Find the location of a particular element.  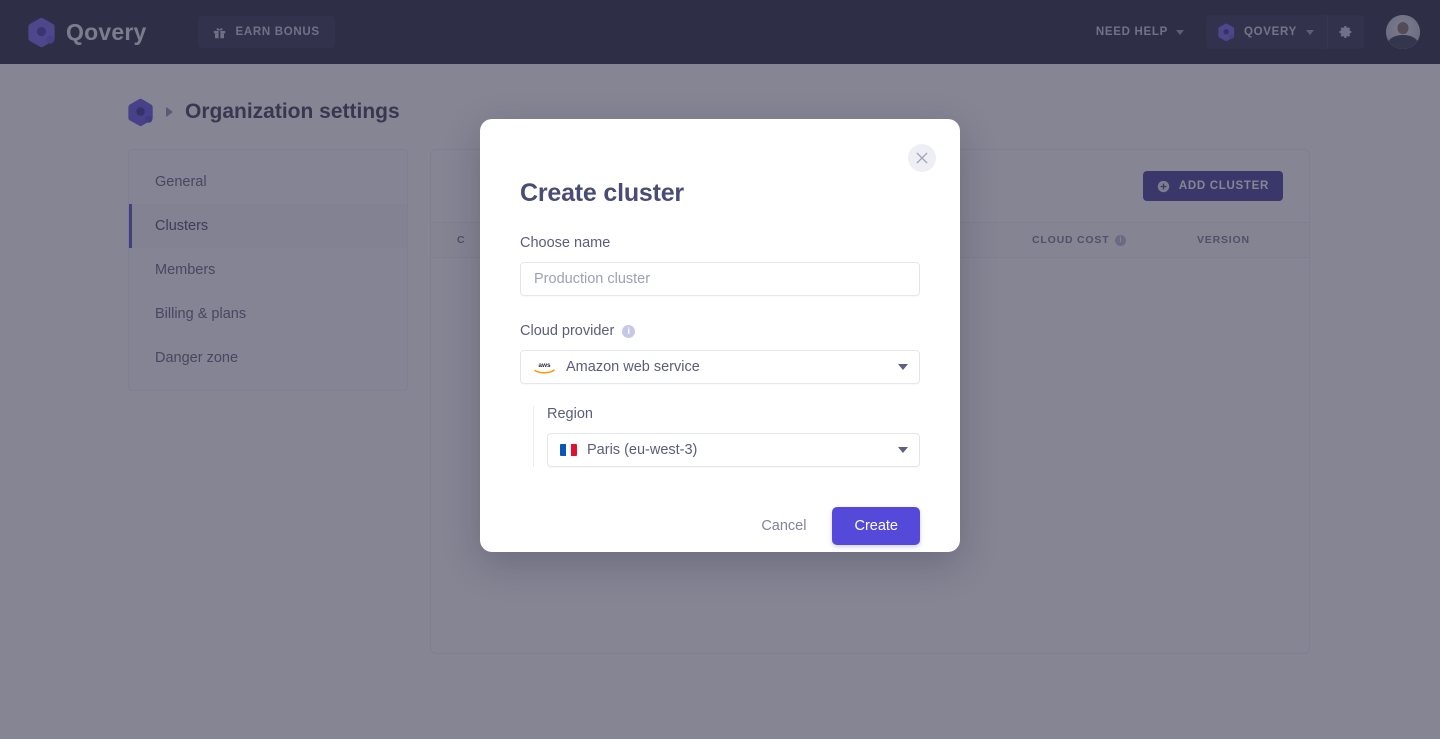

close-icon is located at coordinates (922, 158).